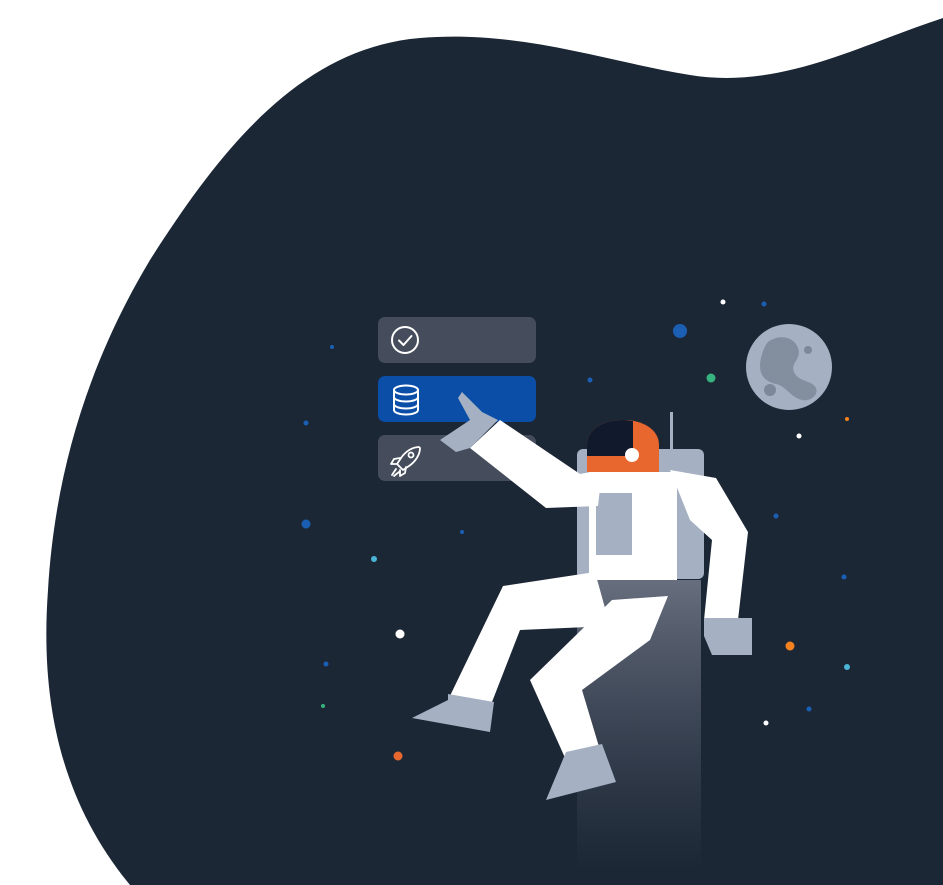  Describe the element at coordinates (457, 340) in the screenshot. I see `menu-item-check` at that location.